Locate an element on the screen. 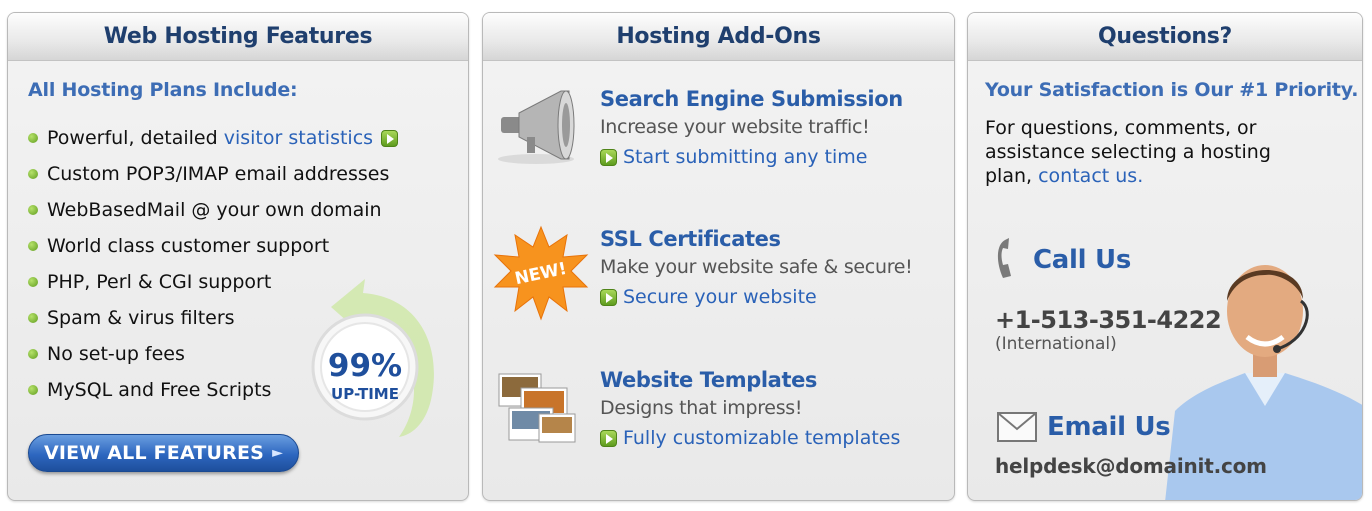 The image size is (1372, 511). arrow-right-icon: ► is located at coordinates (278, 453).